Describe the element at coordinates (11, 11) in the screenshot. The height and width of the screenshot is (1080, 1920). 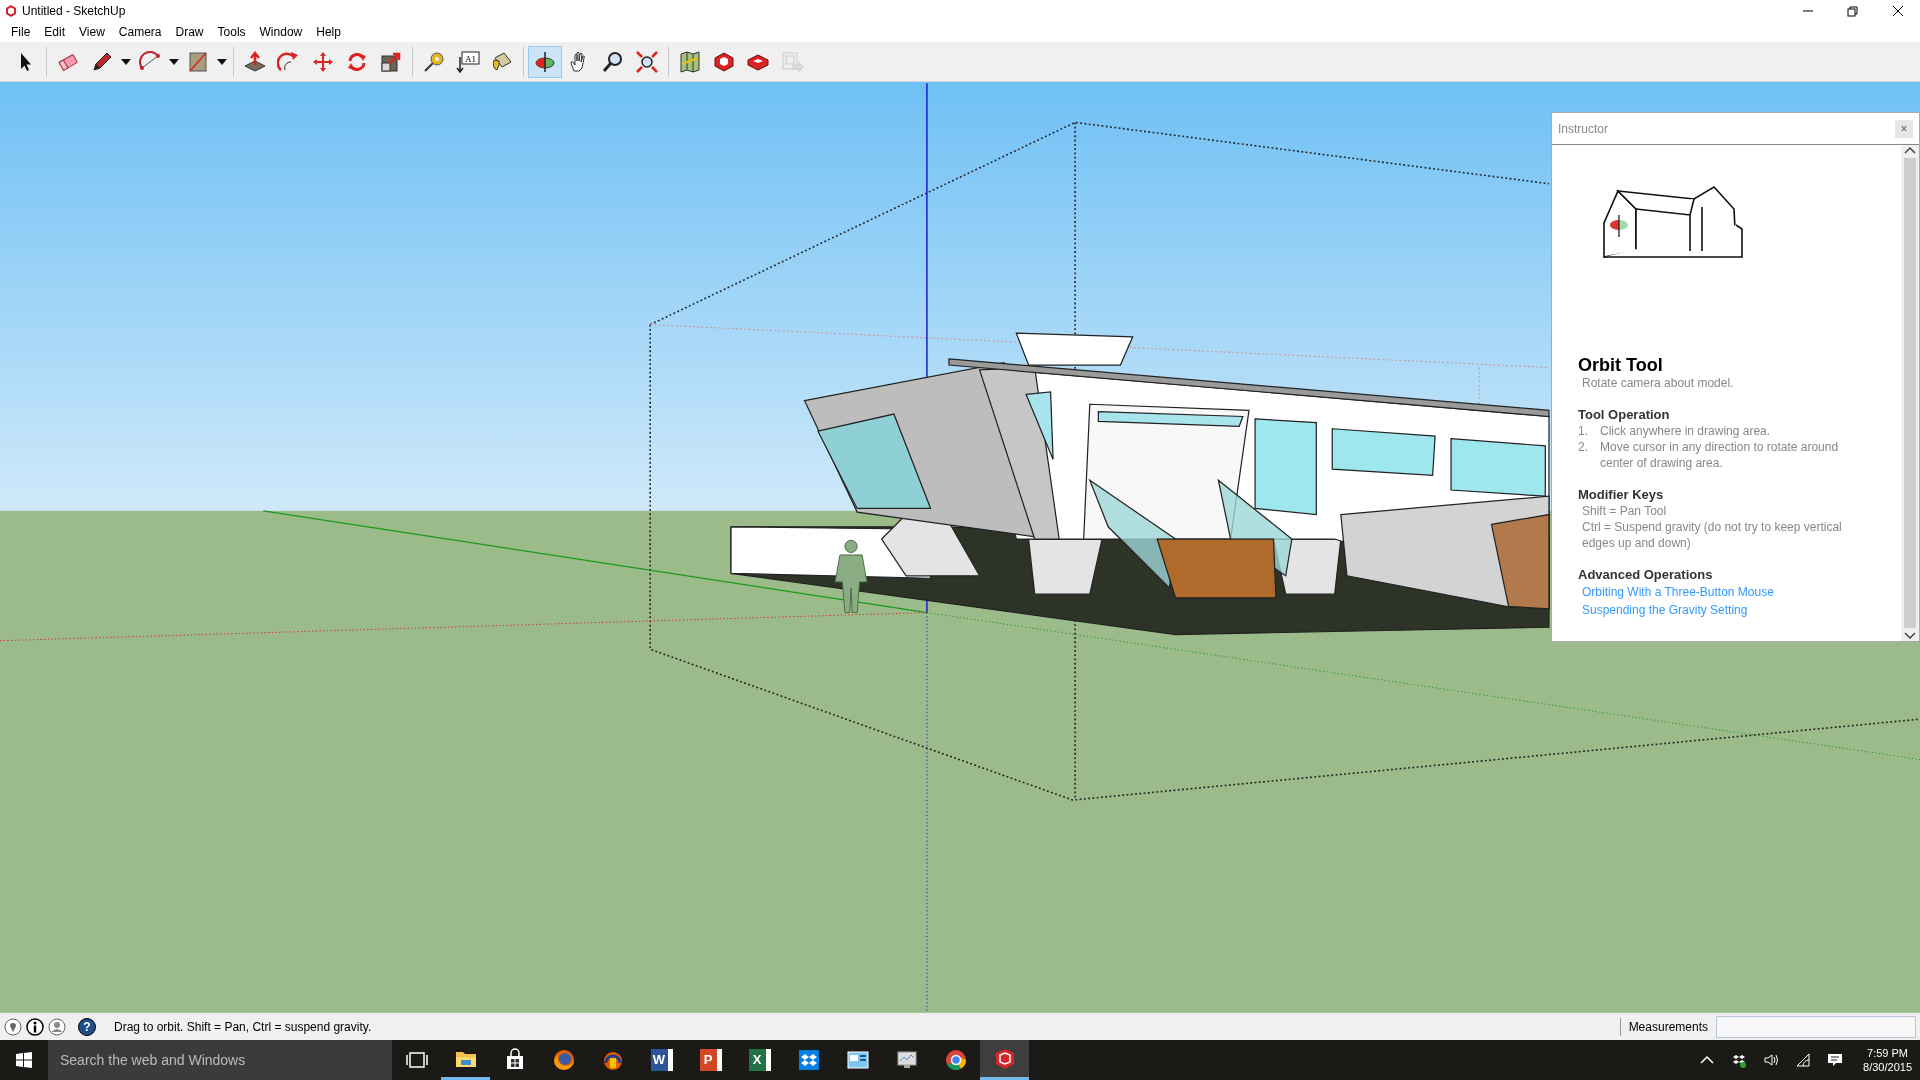
I see `app-logo-icon` at that location.